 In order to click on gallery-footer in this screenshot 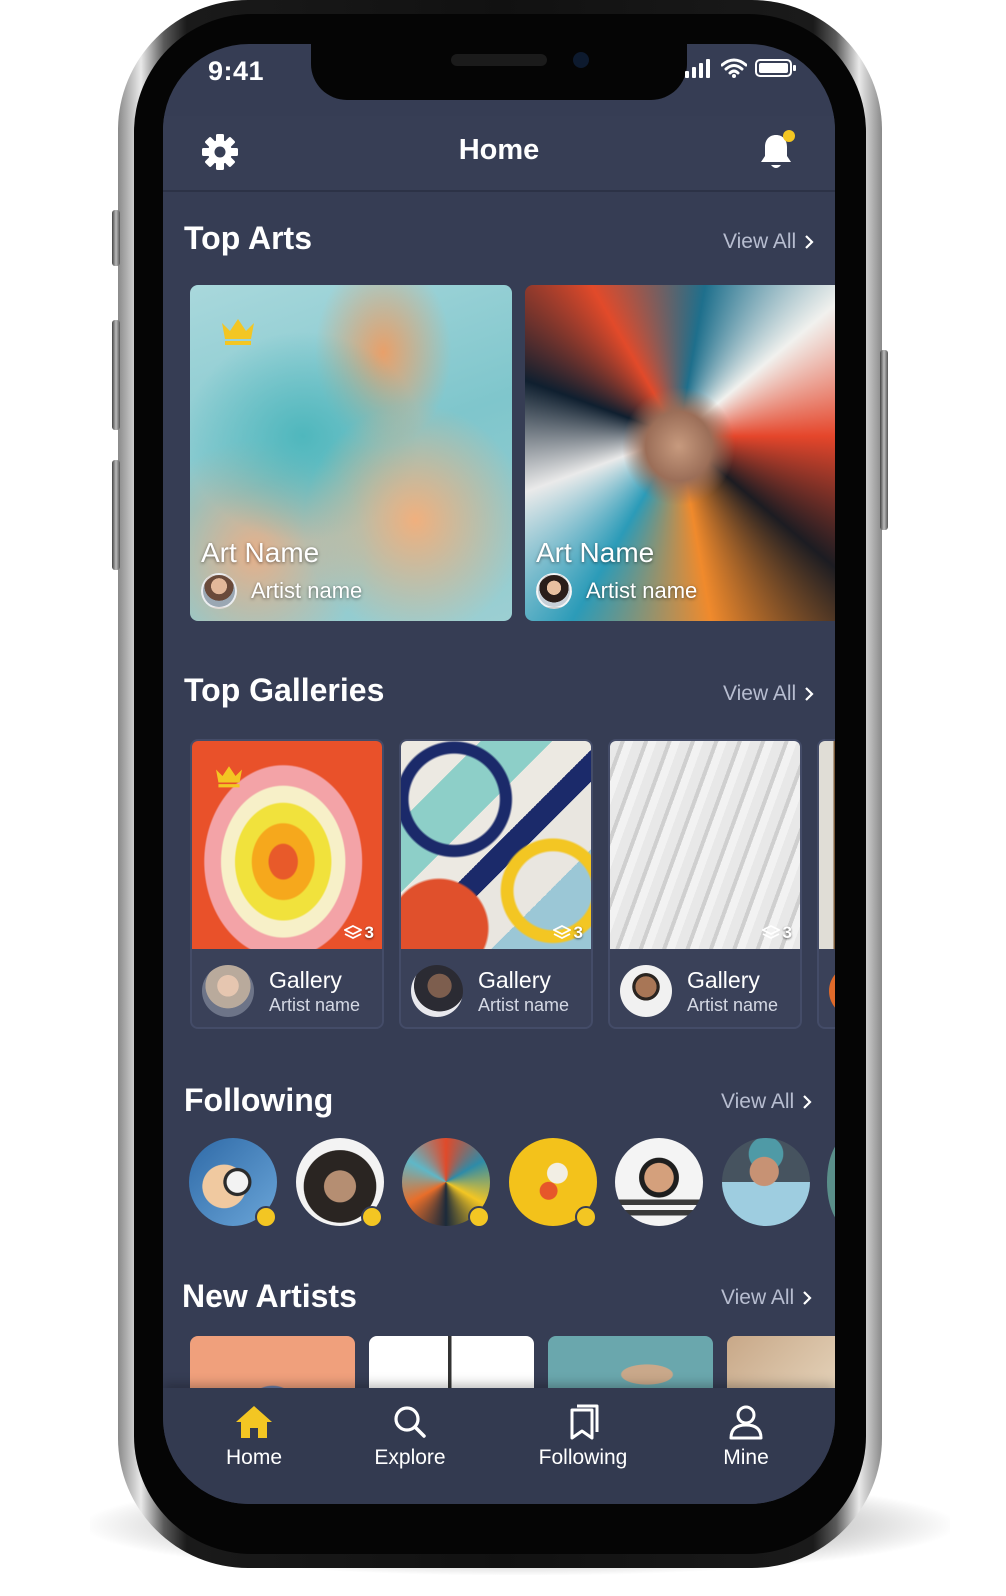, I will do `click(827, 988)`.